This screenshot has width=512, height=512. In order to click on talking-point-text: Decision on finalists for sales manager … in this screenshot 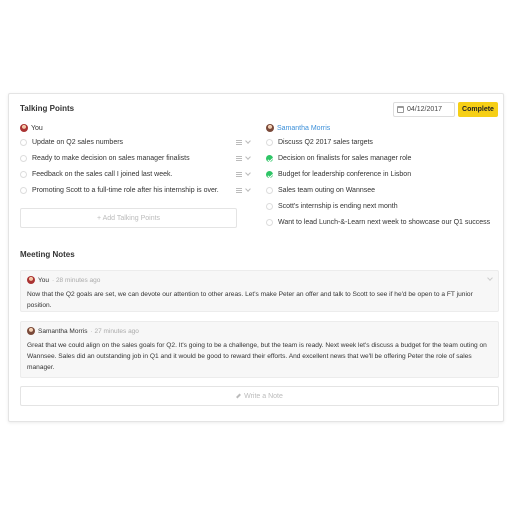, I will do `click(345, 158)`.